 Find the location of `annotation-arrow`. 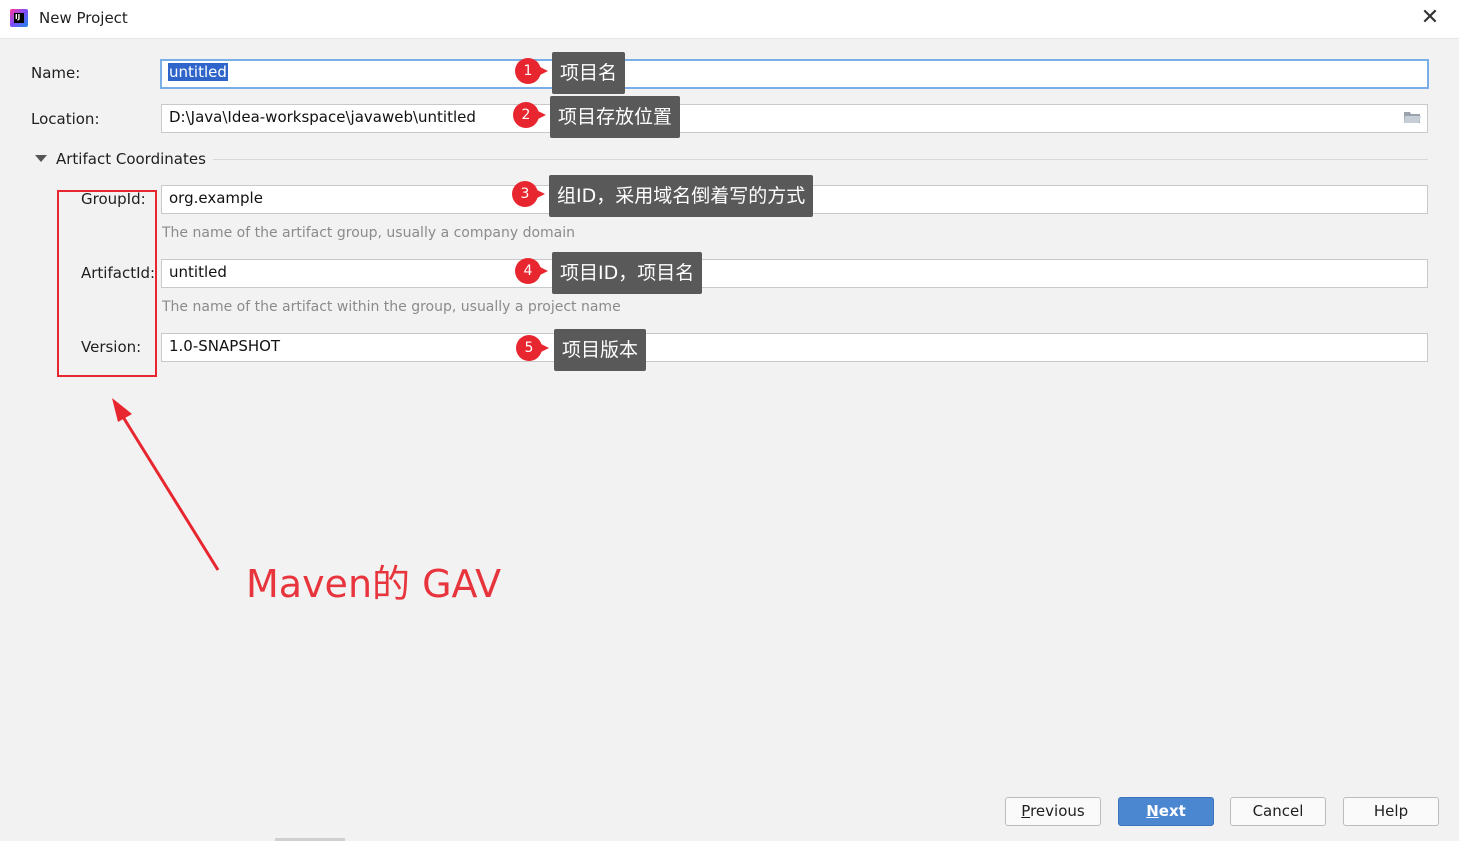

annotation-arrow is located at coordinates (166, 484).